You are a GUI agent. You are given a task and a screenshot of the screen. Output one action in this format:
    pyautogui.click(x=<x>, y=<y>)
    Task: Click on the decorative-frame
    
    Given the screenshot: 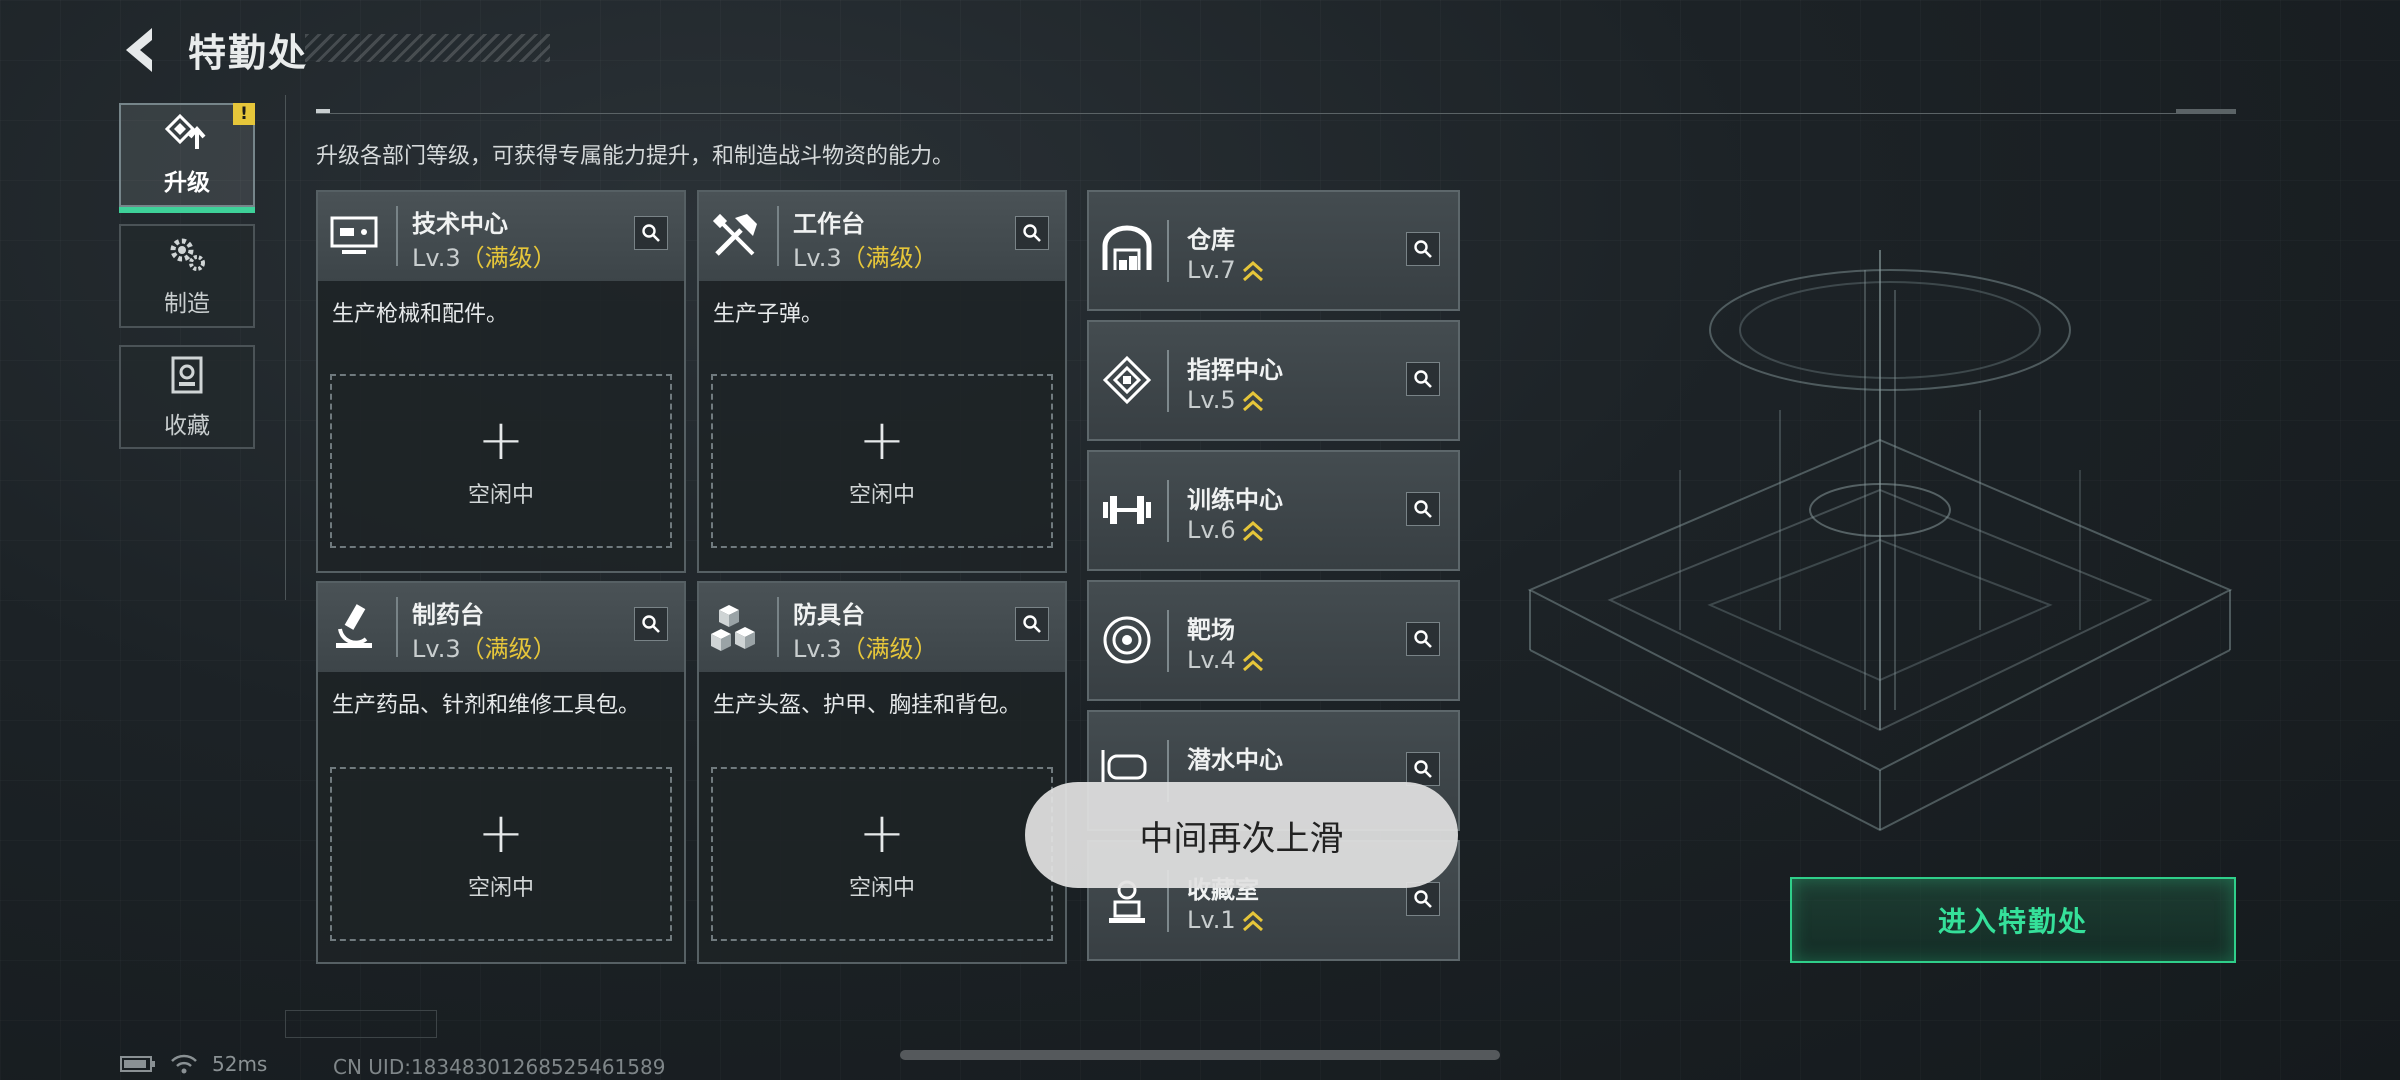 What is the action you would take?
    pyautogui.click(x=361, y=1024)
    